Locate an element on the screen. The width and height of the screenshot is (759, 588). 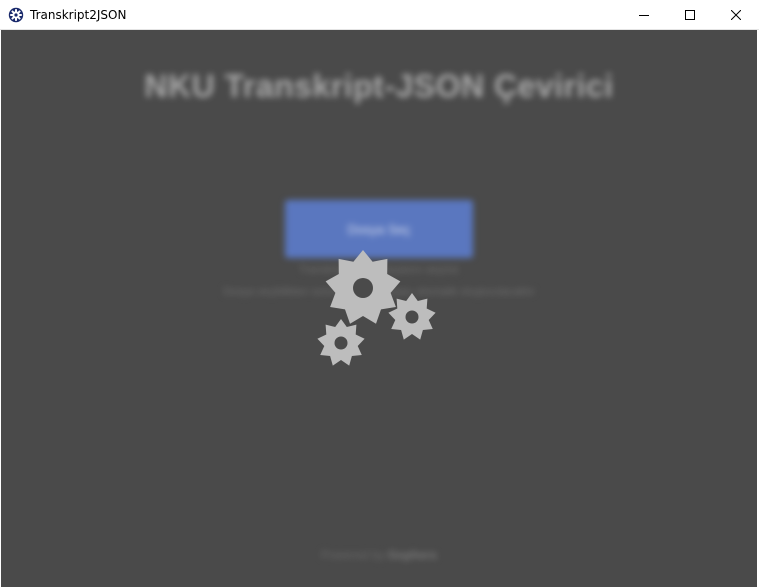
small-gear-left-icon is located at coordinates (341, 342).